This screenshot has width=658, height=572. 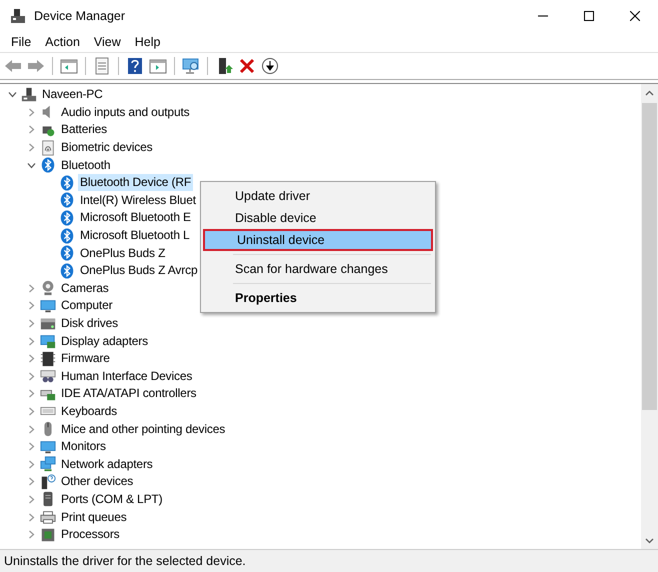 What do you see at coordinates (107, 464) in the screenshot?
I see `tree-item: Network adapters` at bounding box center [107, 464].